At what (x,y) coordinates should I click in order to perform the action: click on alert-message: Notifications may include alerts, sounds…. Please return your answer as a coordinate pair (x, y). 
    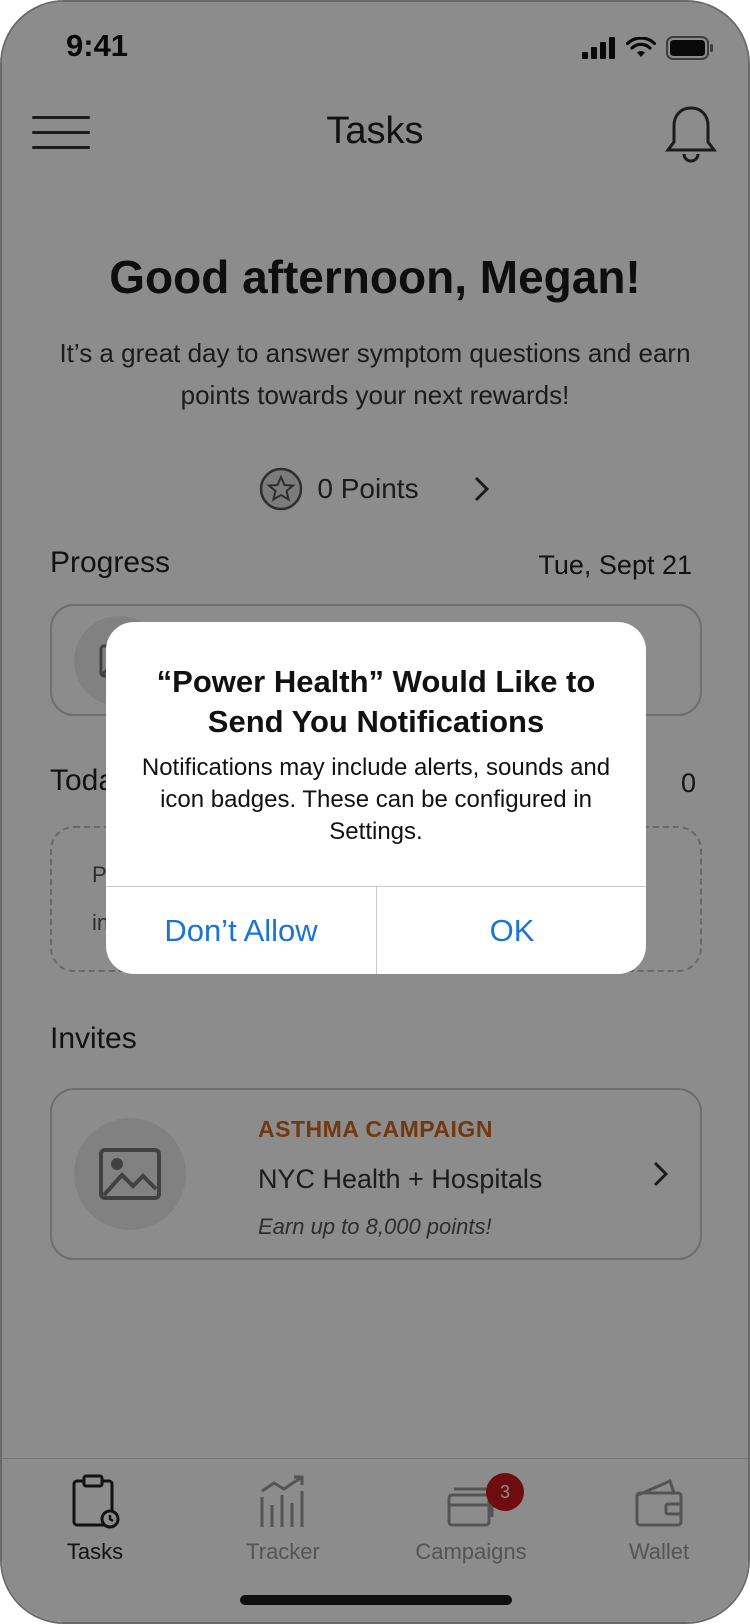
    Looking at the image, I should click on (376, 799).